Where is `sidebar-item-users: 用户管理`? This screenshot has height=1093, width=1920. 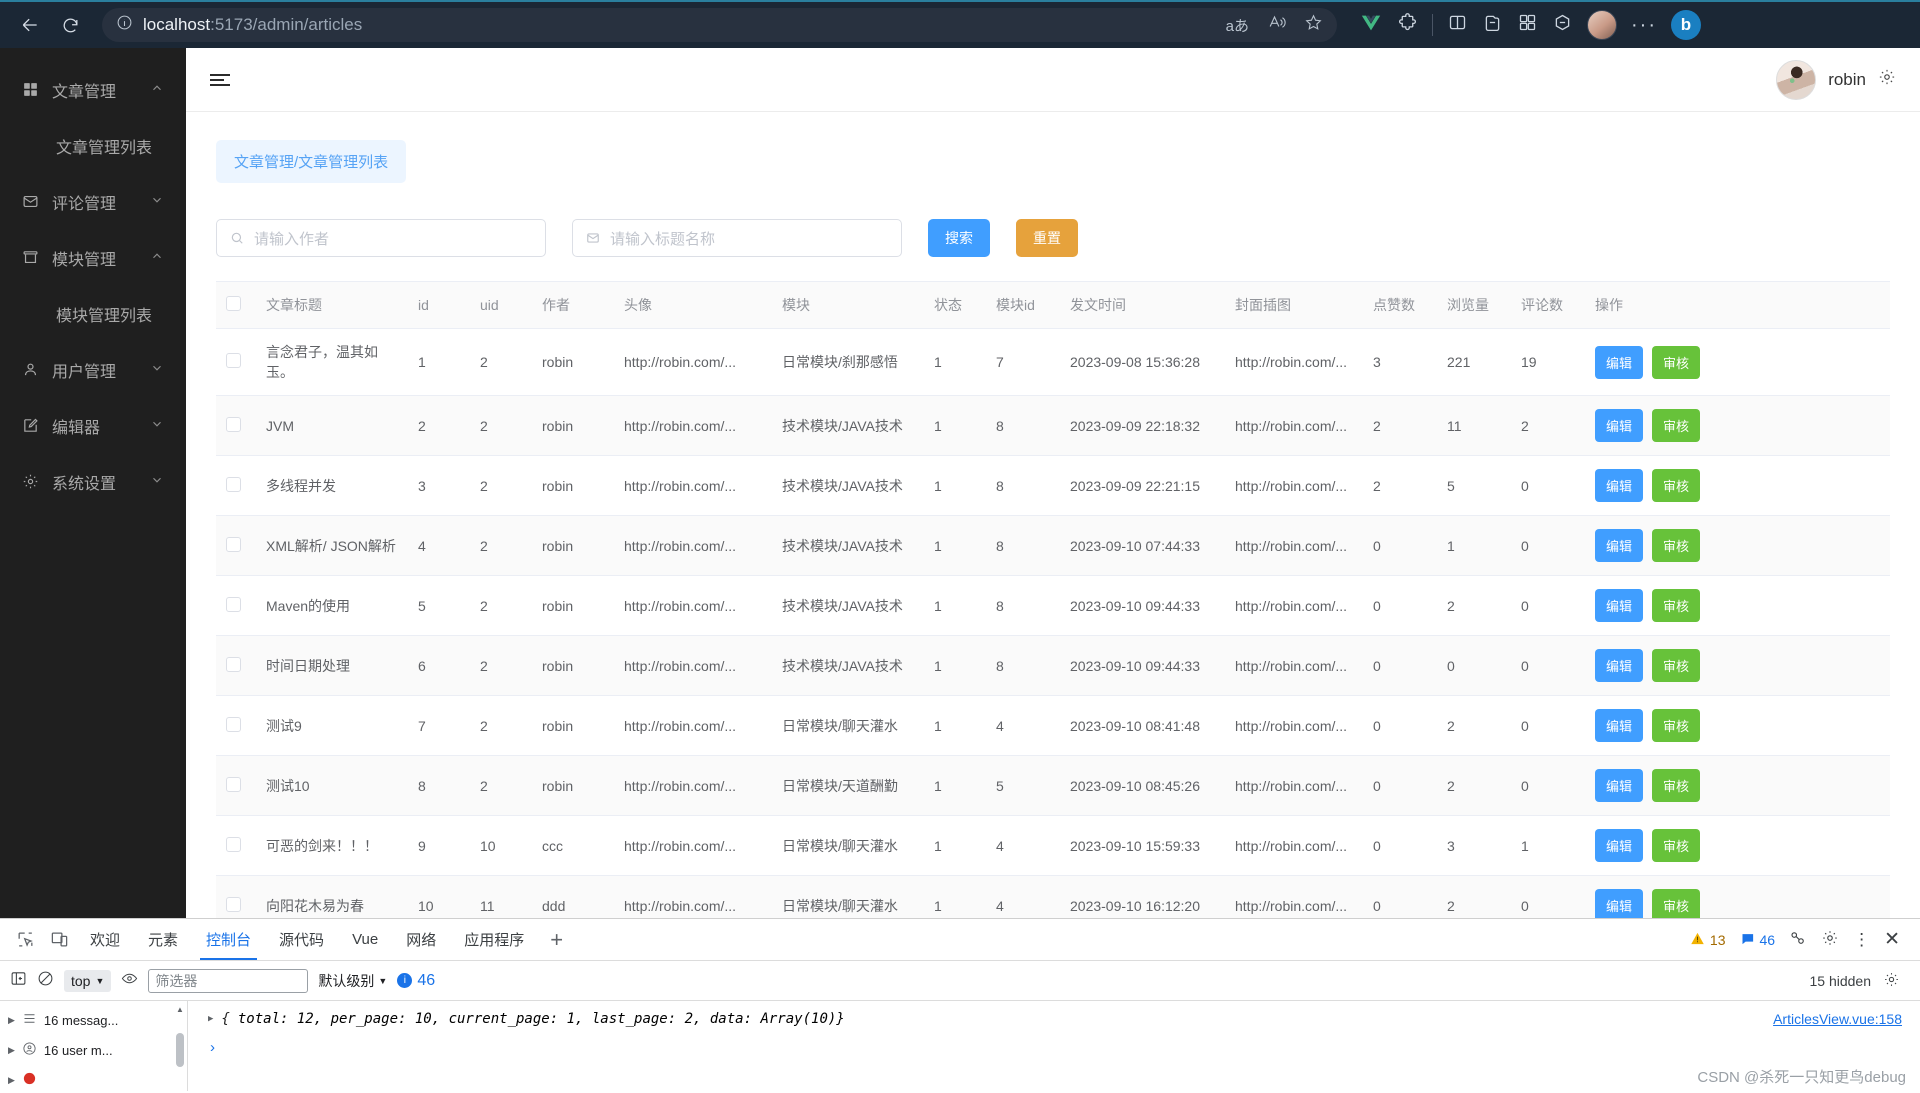 sidebar-item-users: 用户管理 is located at coordinates (93, 370).